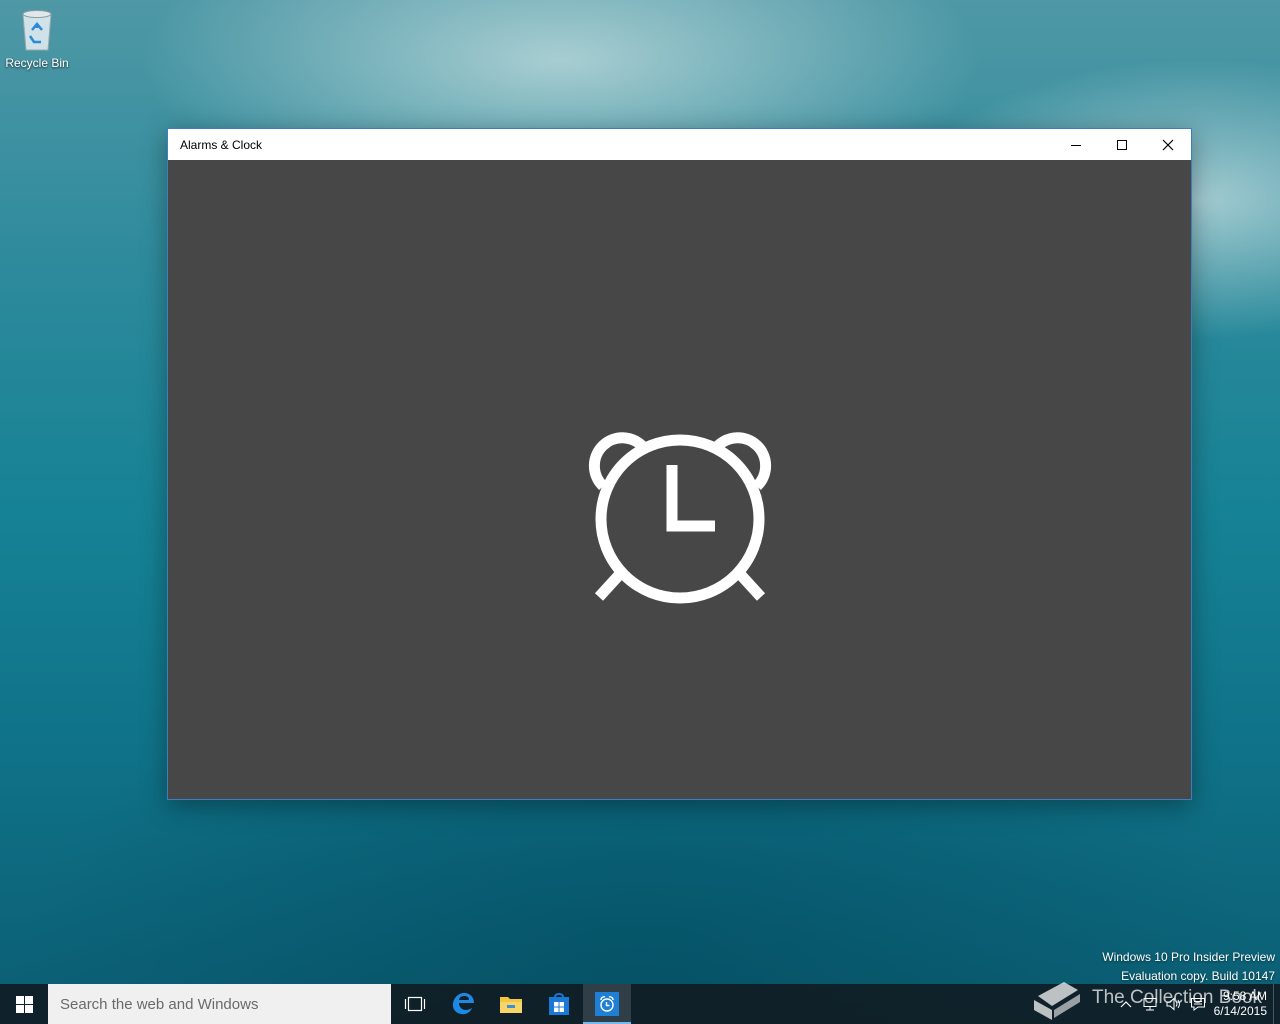 The width and height of the screenshot is (1280, 1024). I want to click on recycle-bin-shortcut: Recycle Bin, so click(37, 38).